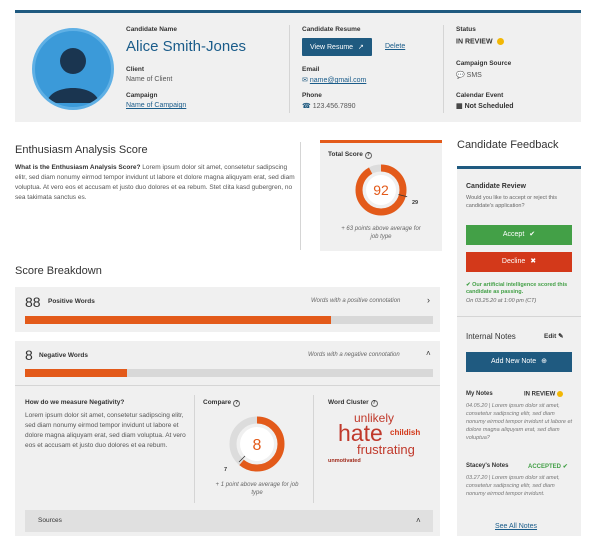 The width and height of the screenshot is (600, 536). I want to click on phone-row: ☎ 123.456.7890, so click(329, 106).